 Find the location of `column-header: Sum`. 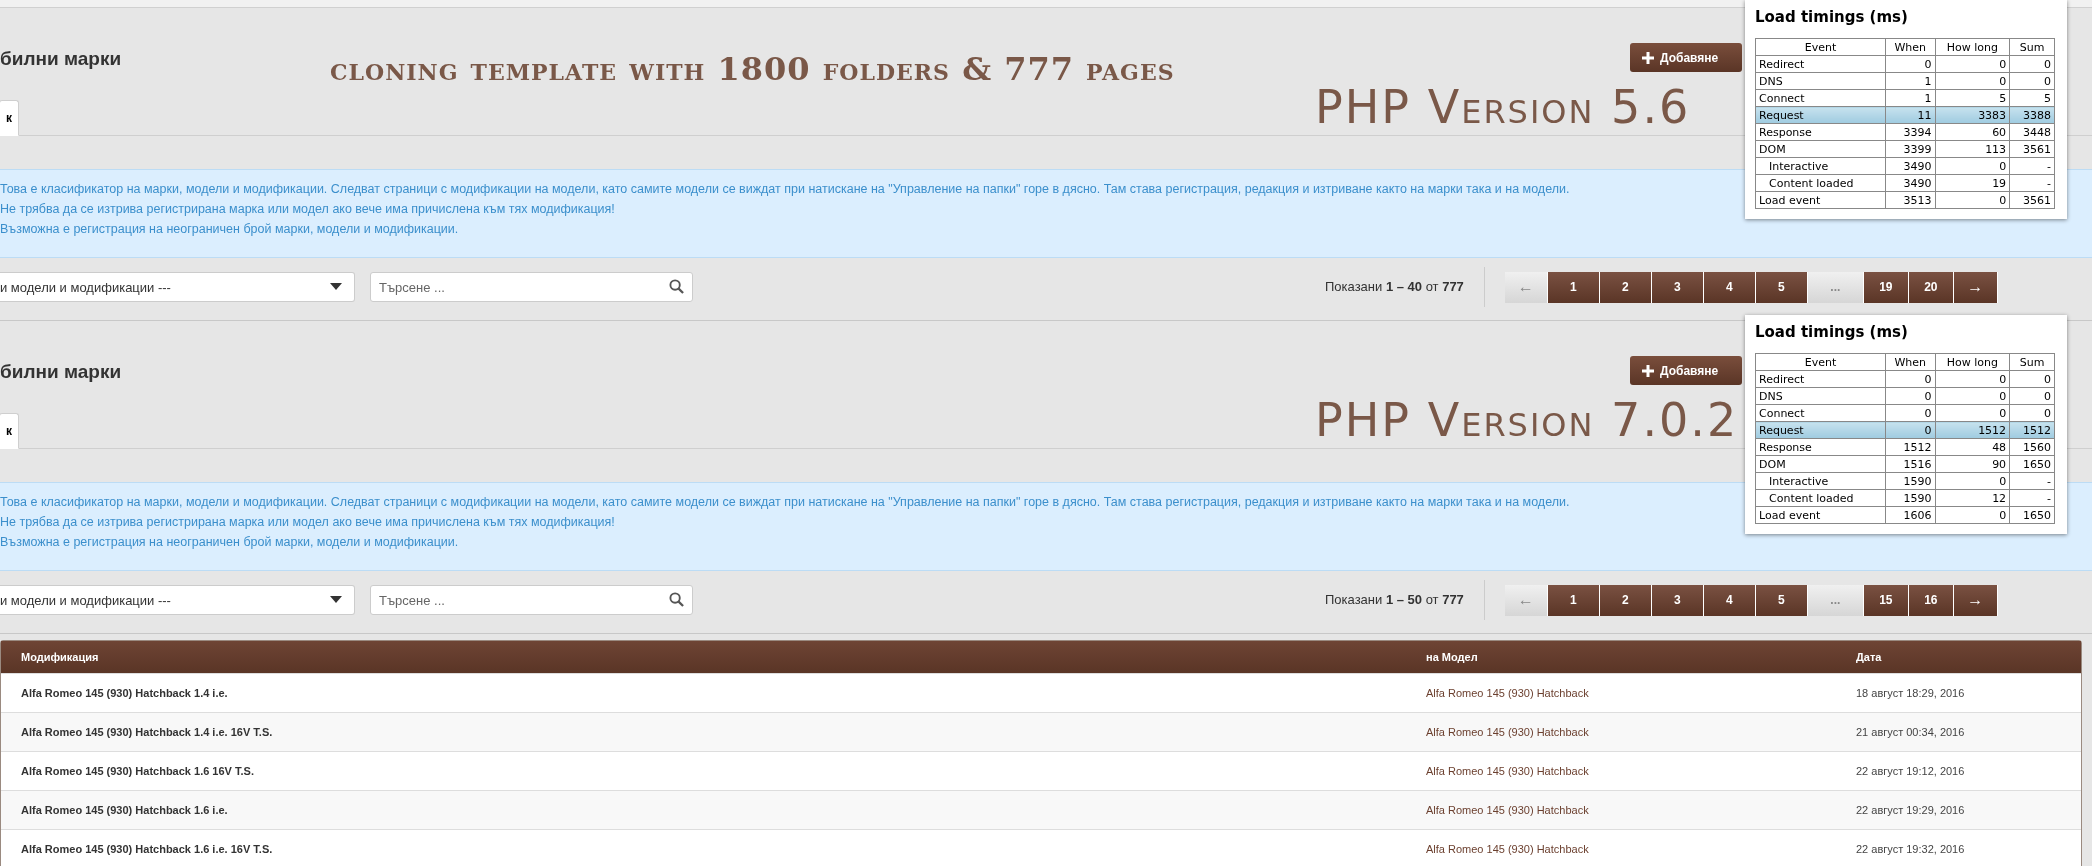

column-header: Sum is located at coordinates (2032, 47).